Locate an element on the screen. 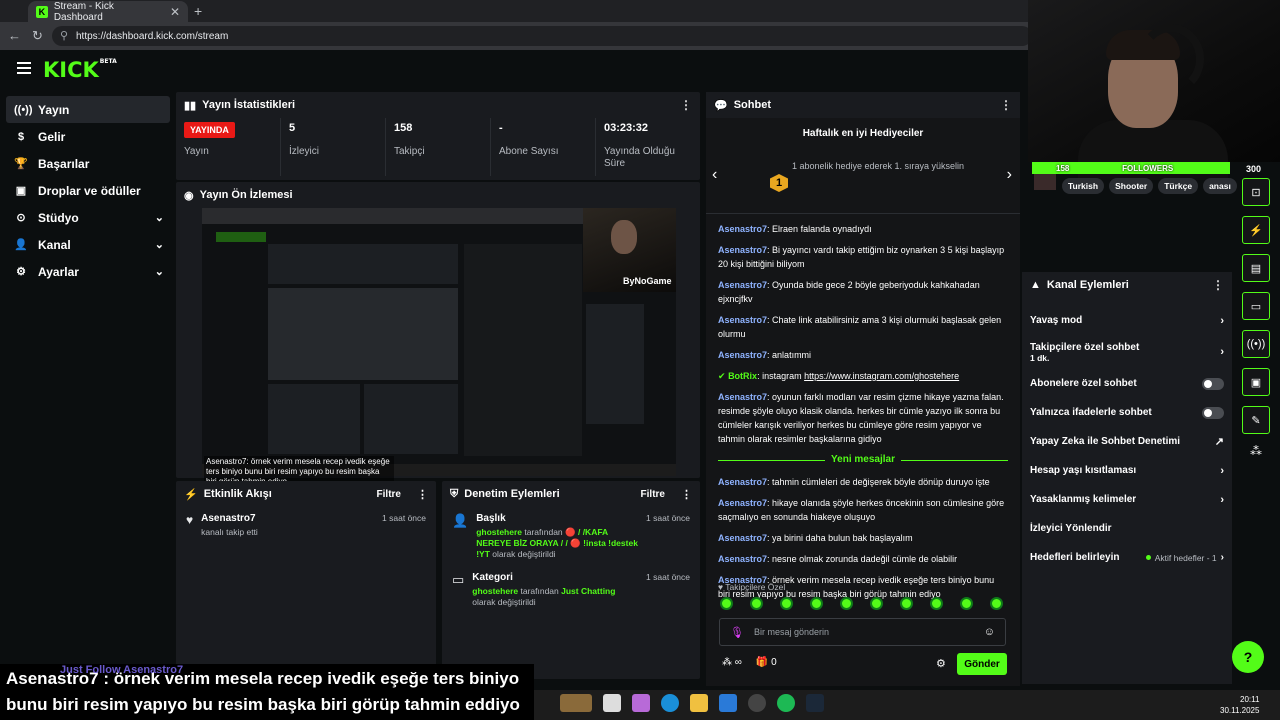 This screenshot has width=1280, height=720. chevron-left-icon: ‹ is located at coordinates (714, 175).